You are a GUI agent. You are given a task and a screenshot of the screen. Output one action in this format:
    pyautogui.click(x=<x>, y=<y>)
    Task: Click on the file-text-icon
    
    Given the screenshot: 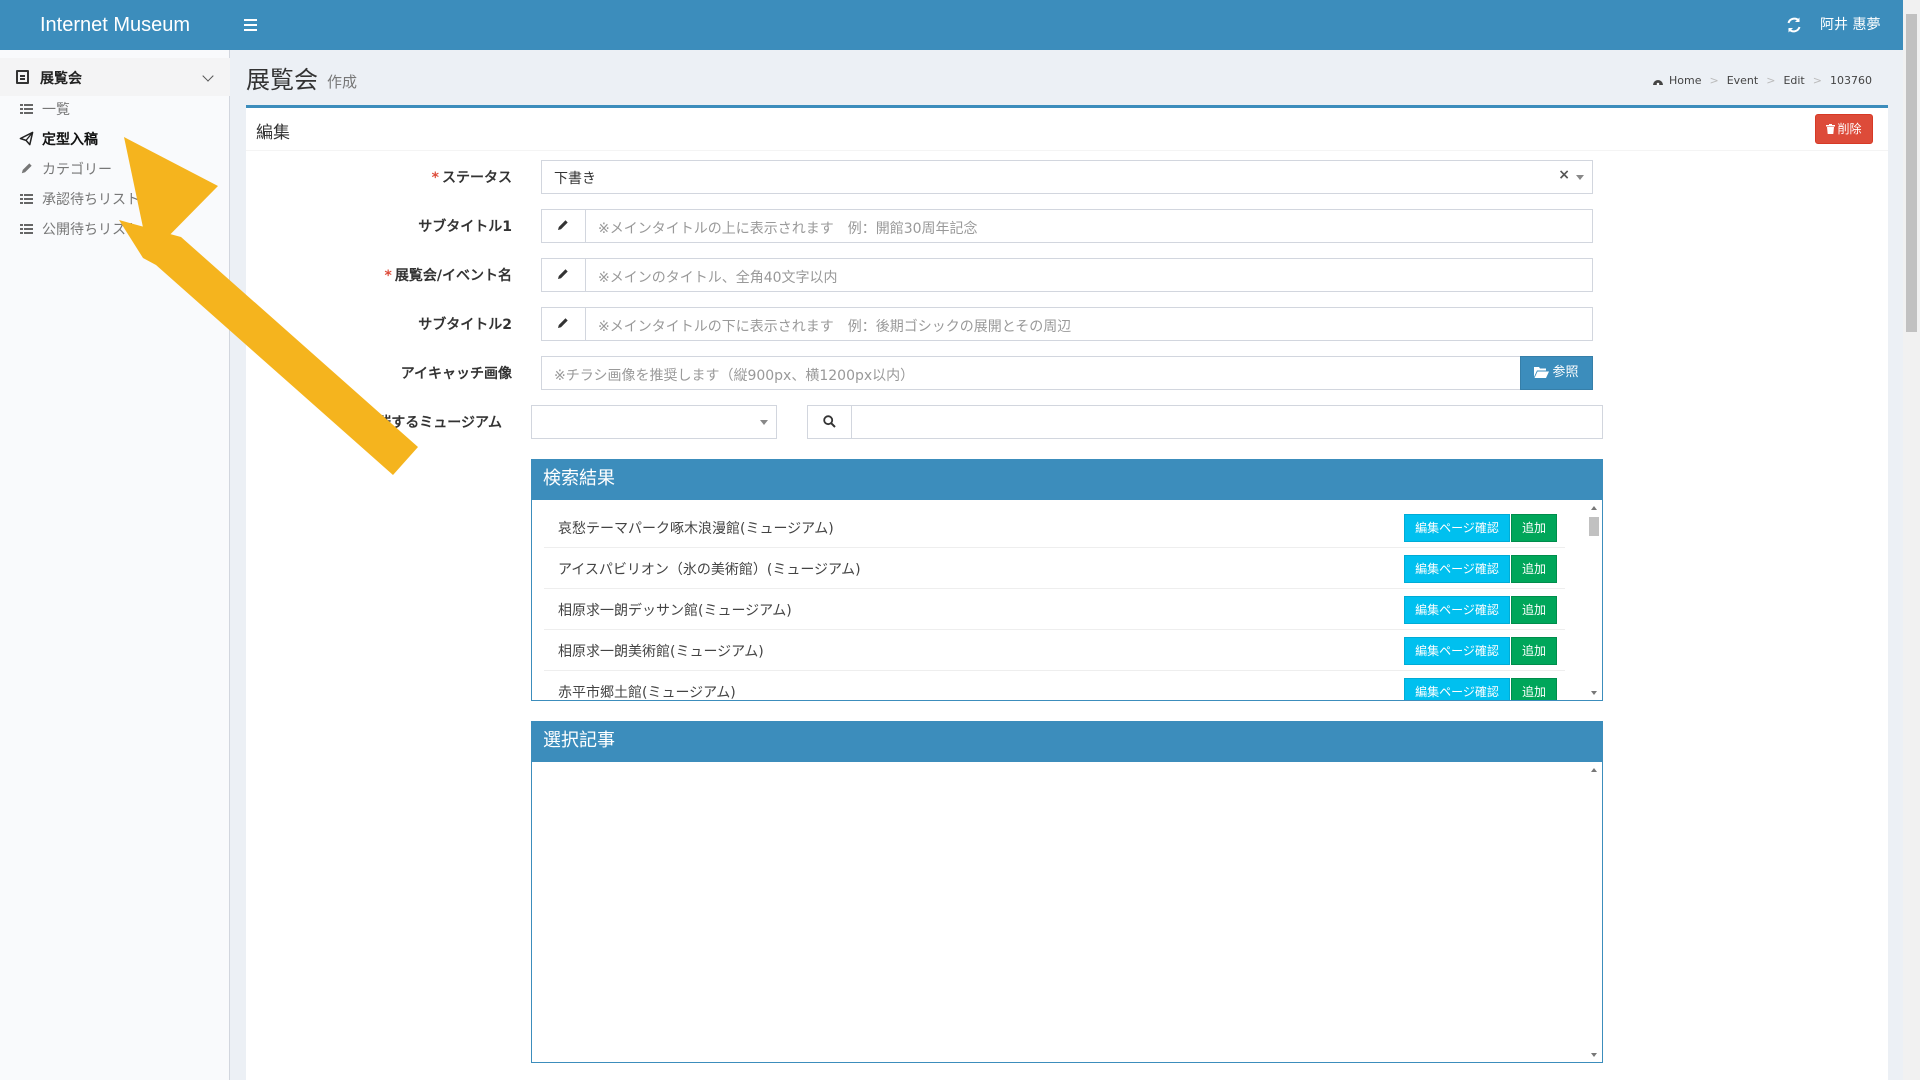 What is the action you would take?
    pyautogui.click(x=22, y=77)
    